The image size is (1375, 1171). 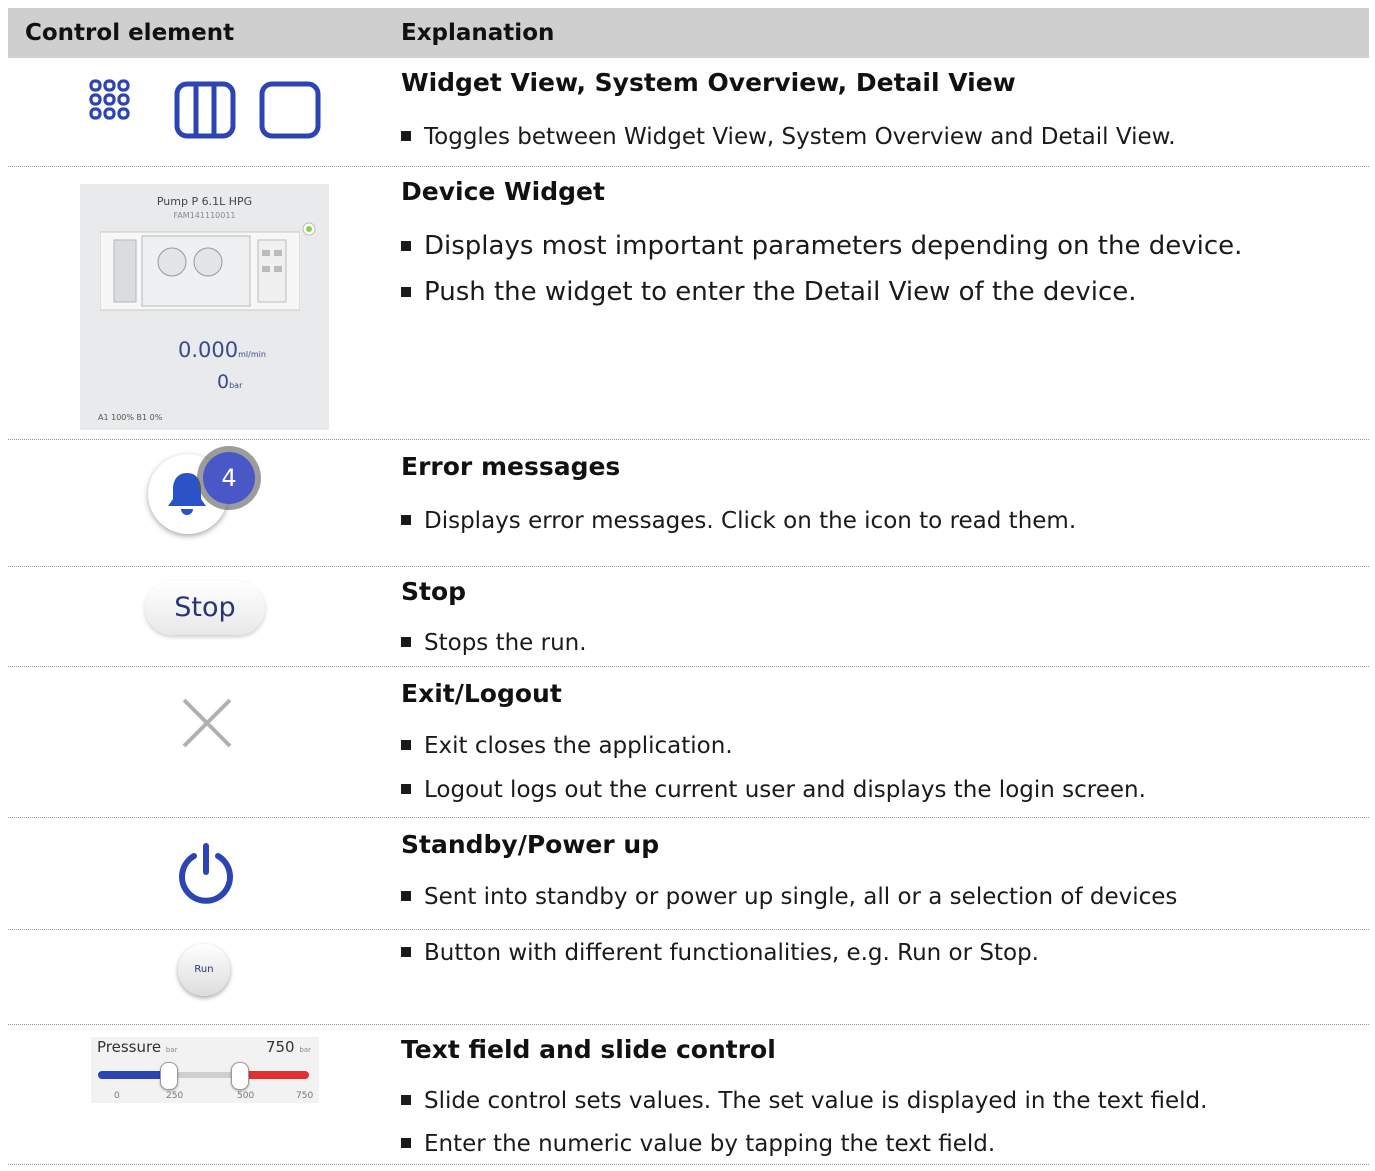 What do you see at coordinates (205, 1070) in the screenshot?
I see `pressure-slider-control: Pressure bar 750 bar 0 250 500 750` at bounding box center [205, 1070].